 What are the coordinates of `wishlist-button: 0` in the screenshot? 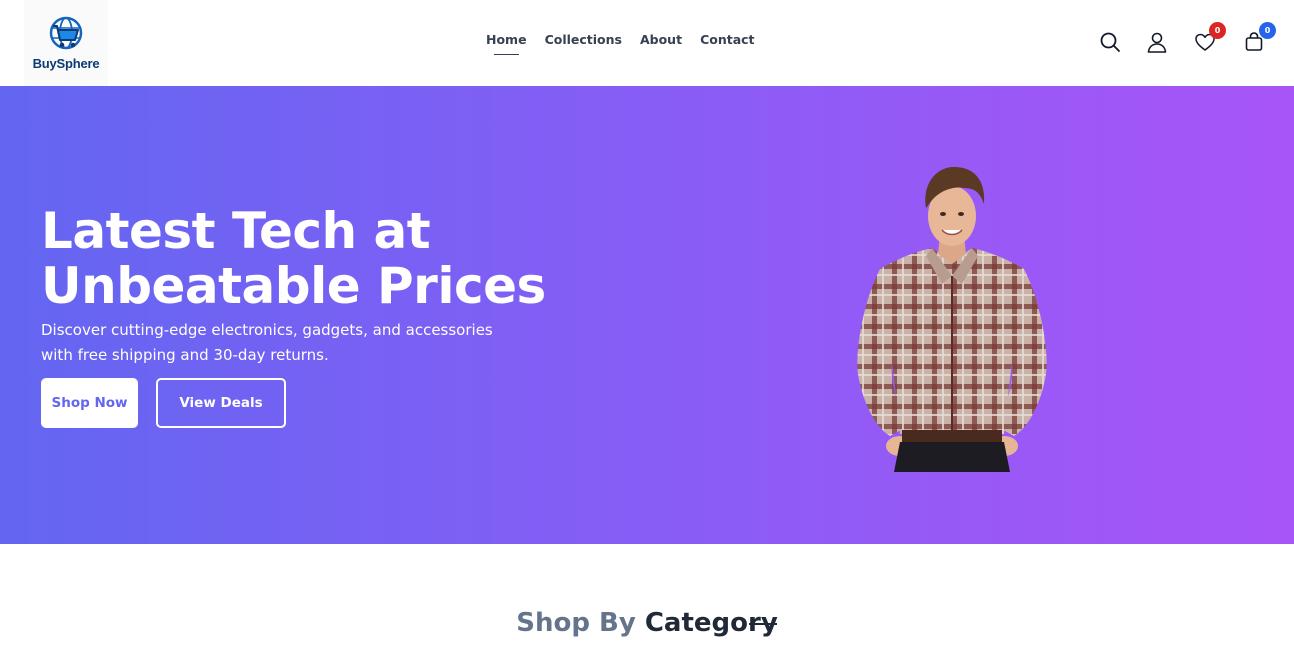 It's located at (1209, 38).